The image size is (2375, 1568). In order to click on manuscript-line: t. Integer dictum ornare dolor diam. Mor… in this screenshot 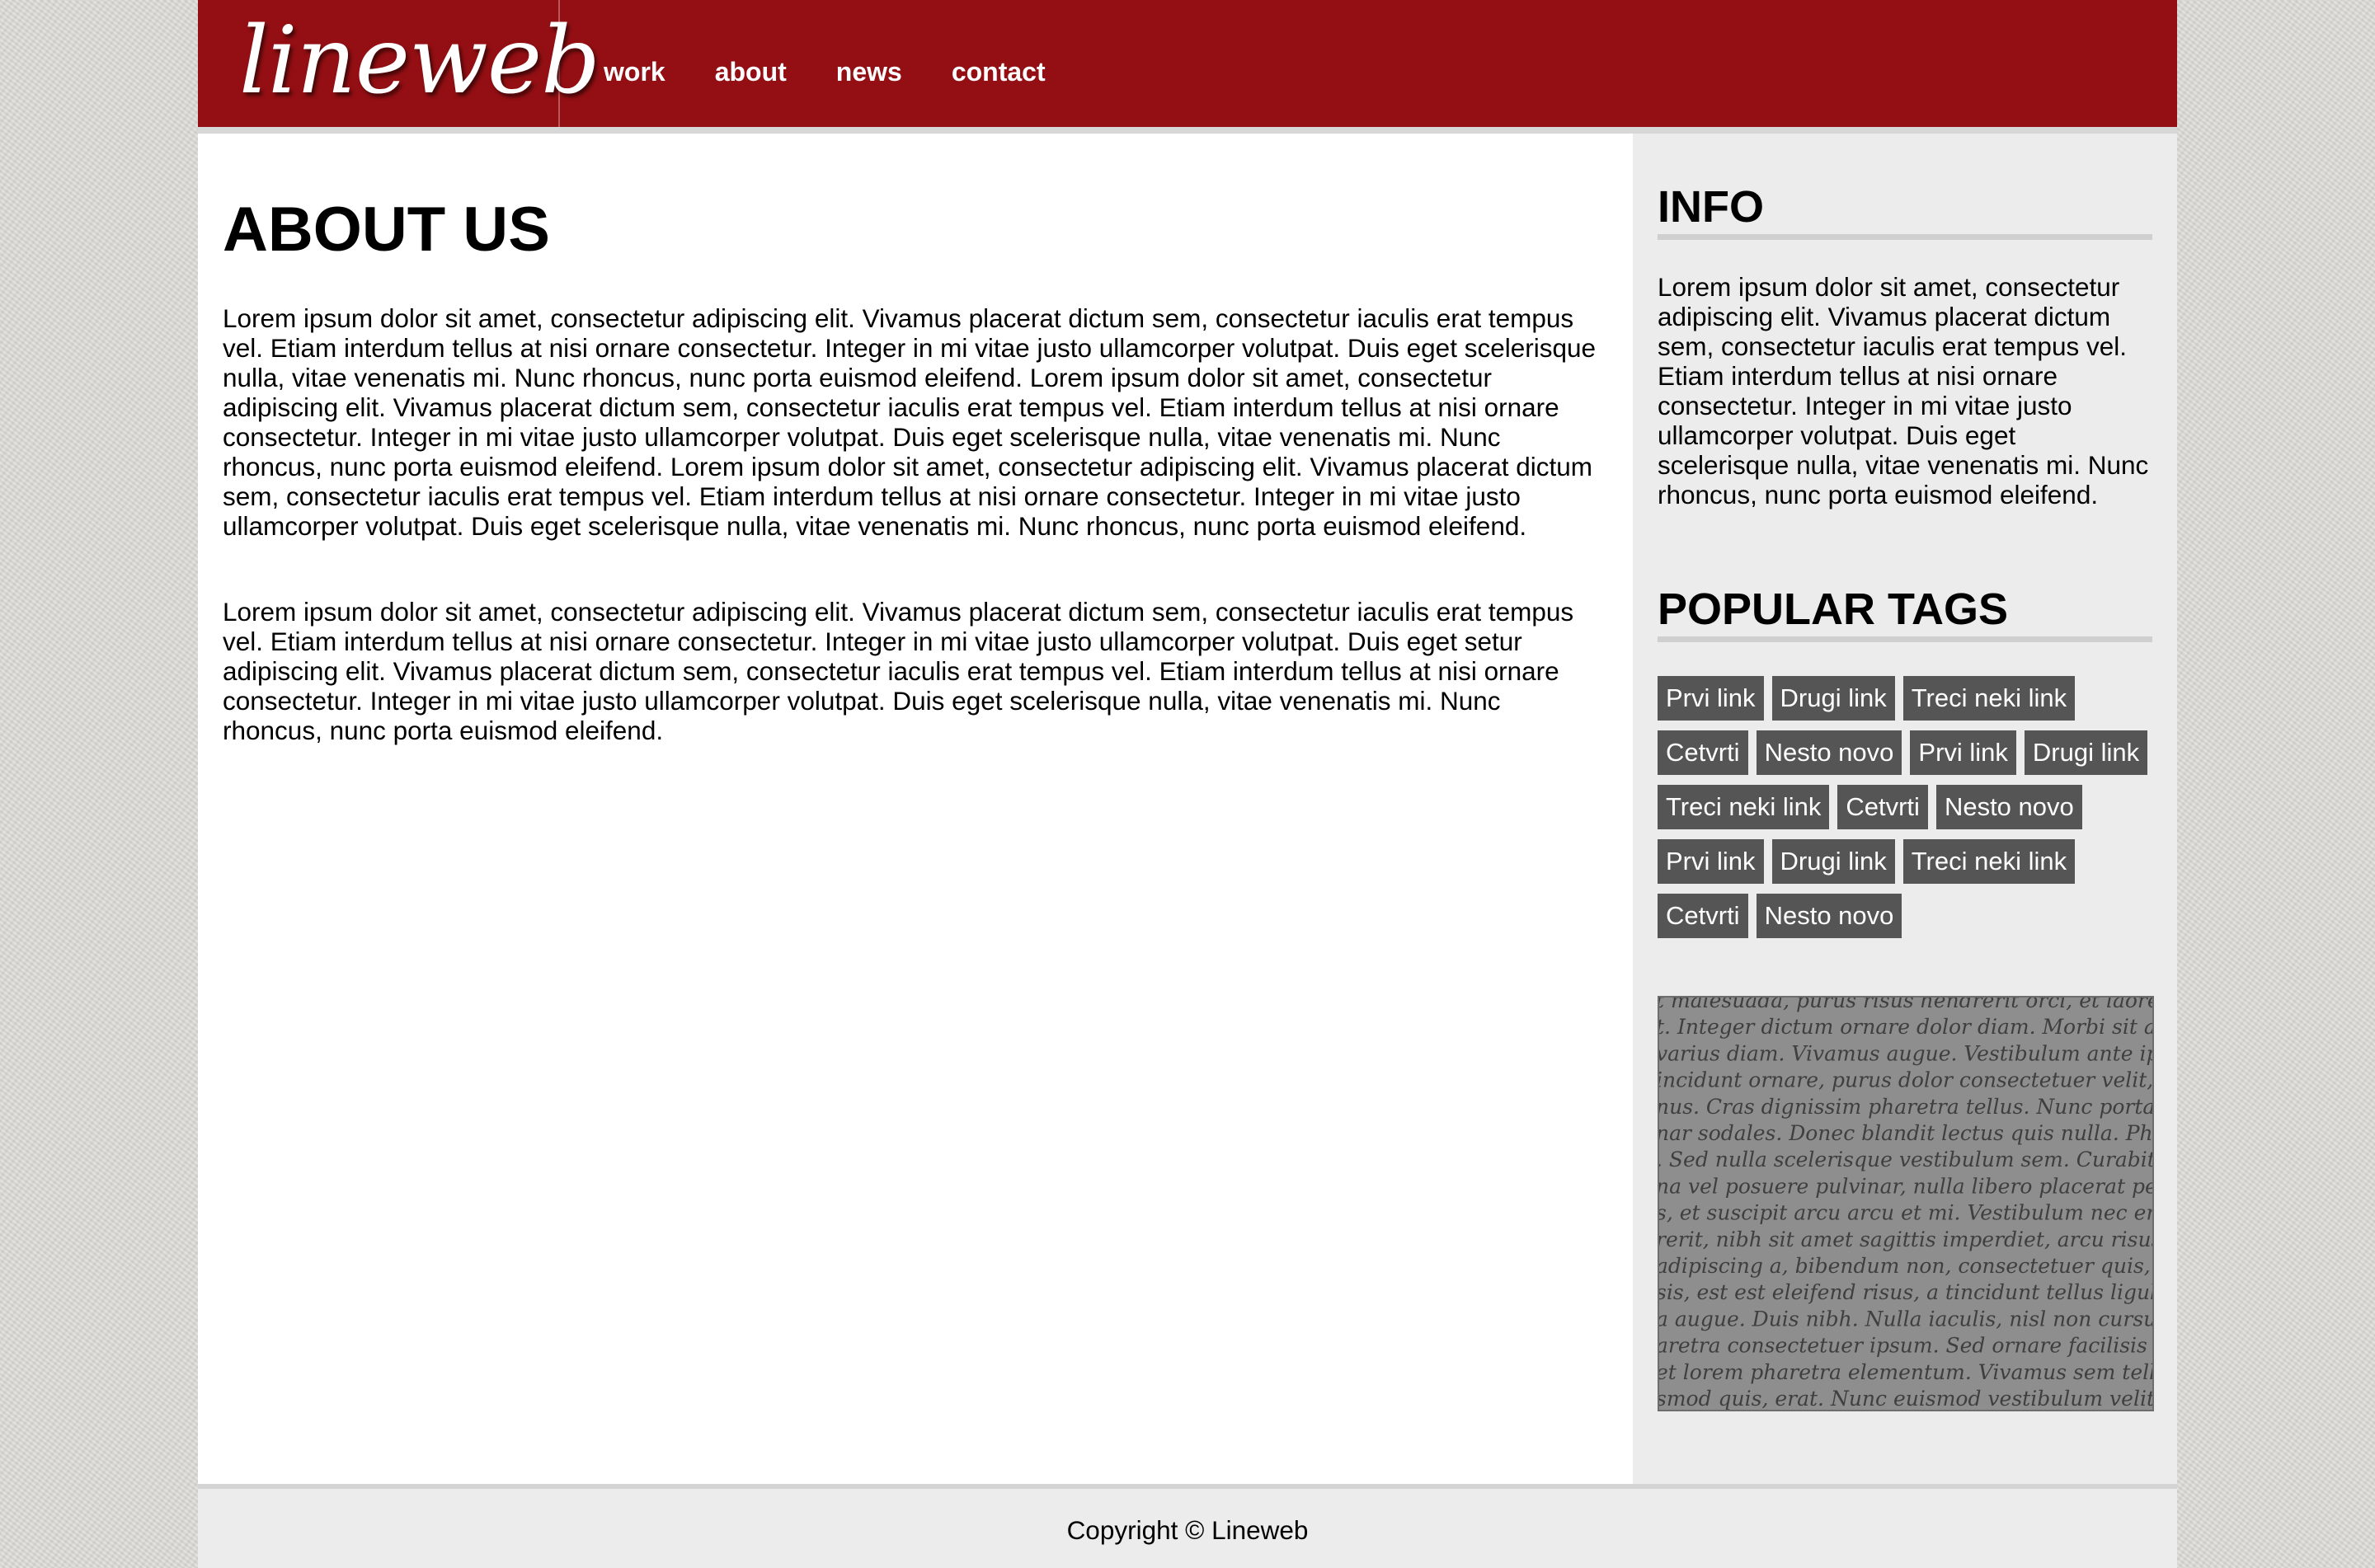, I will do `click(1905, 1027)`.